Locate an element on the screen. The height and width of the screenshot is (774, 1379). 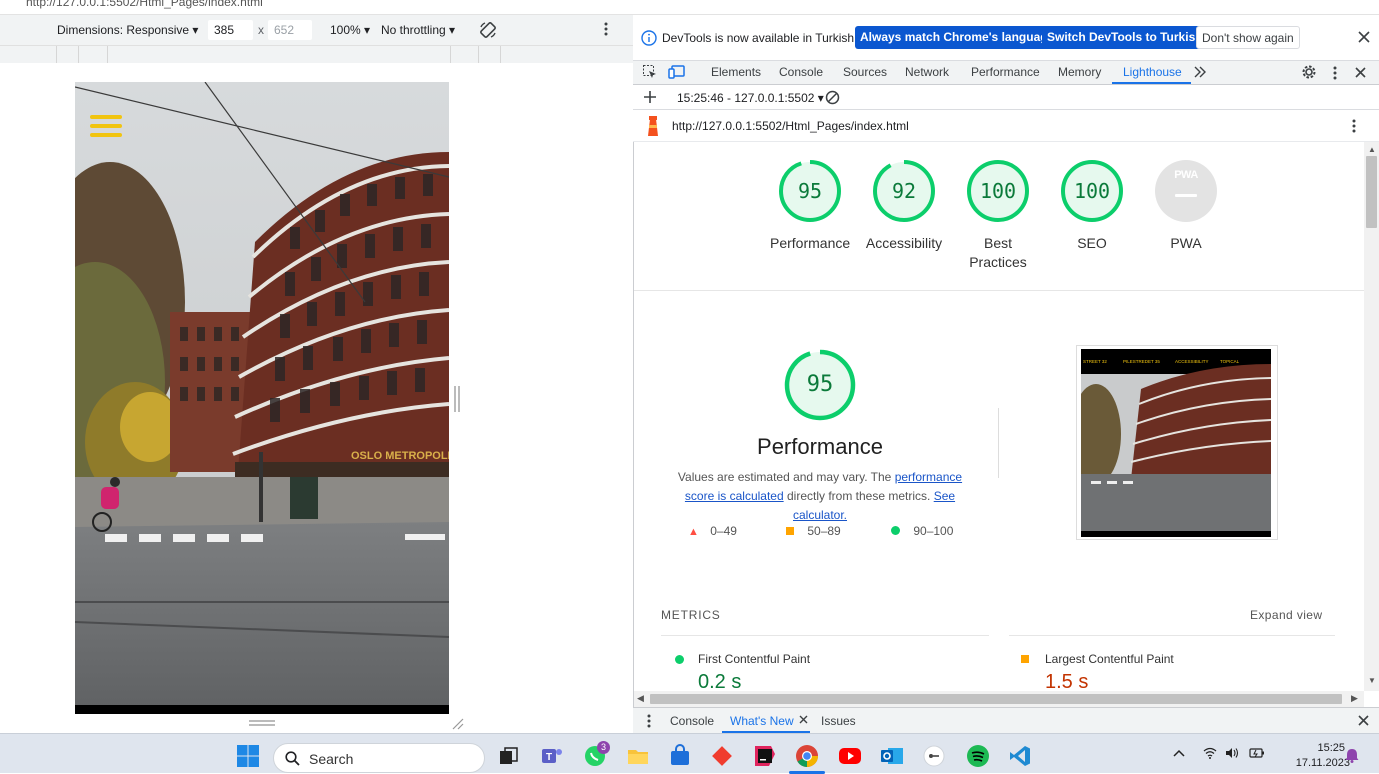
expand-view-toggle: Expand view is located at coordinates (1286, 615).